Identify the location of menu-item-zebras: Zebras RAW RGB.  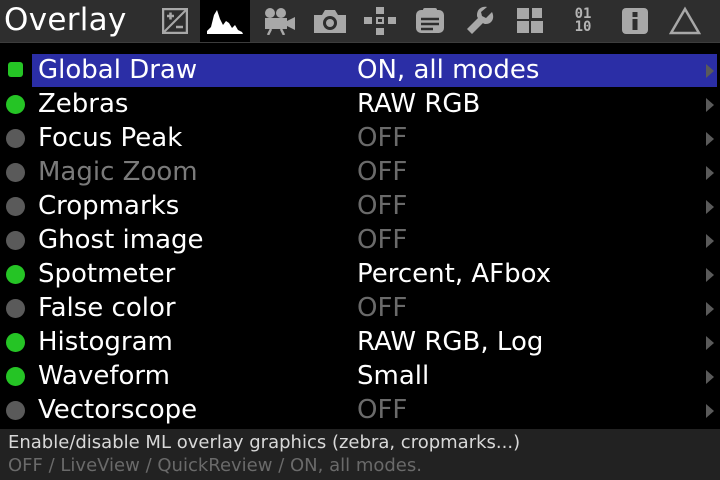
(360, 104).